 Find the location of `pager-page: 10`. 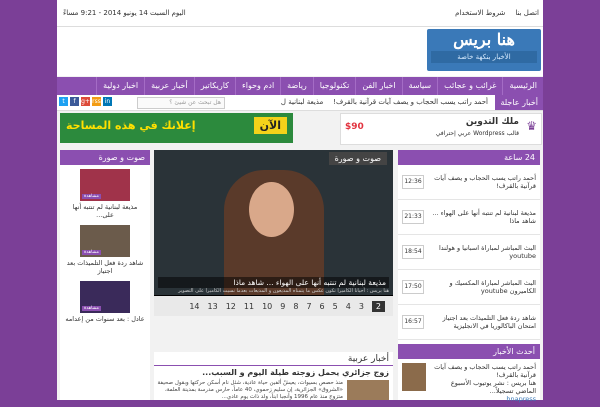

pager-page: 10 is located at coordinates (267, 306).